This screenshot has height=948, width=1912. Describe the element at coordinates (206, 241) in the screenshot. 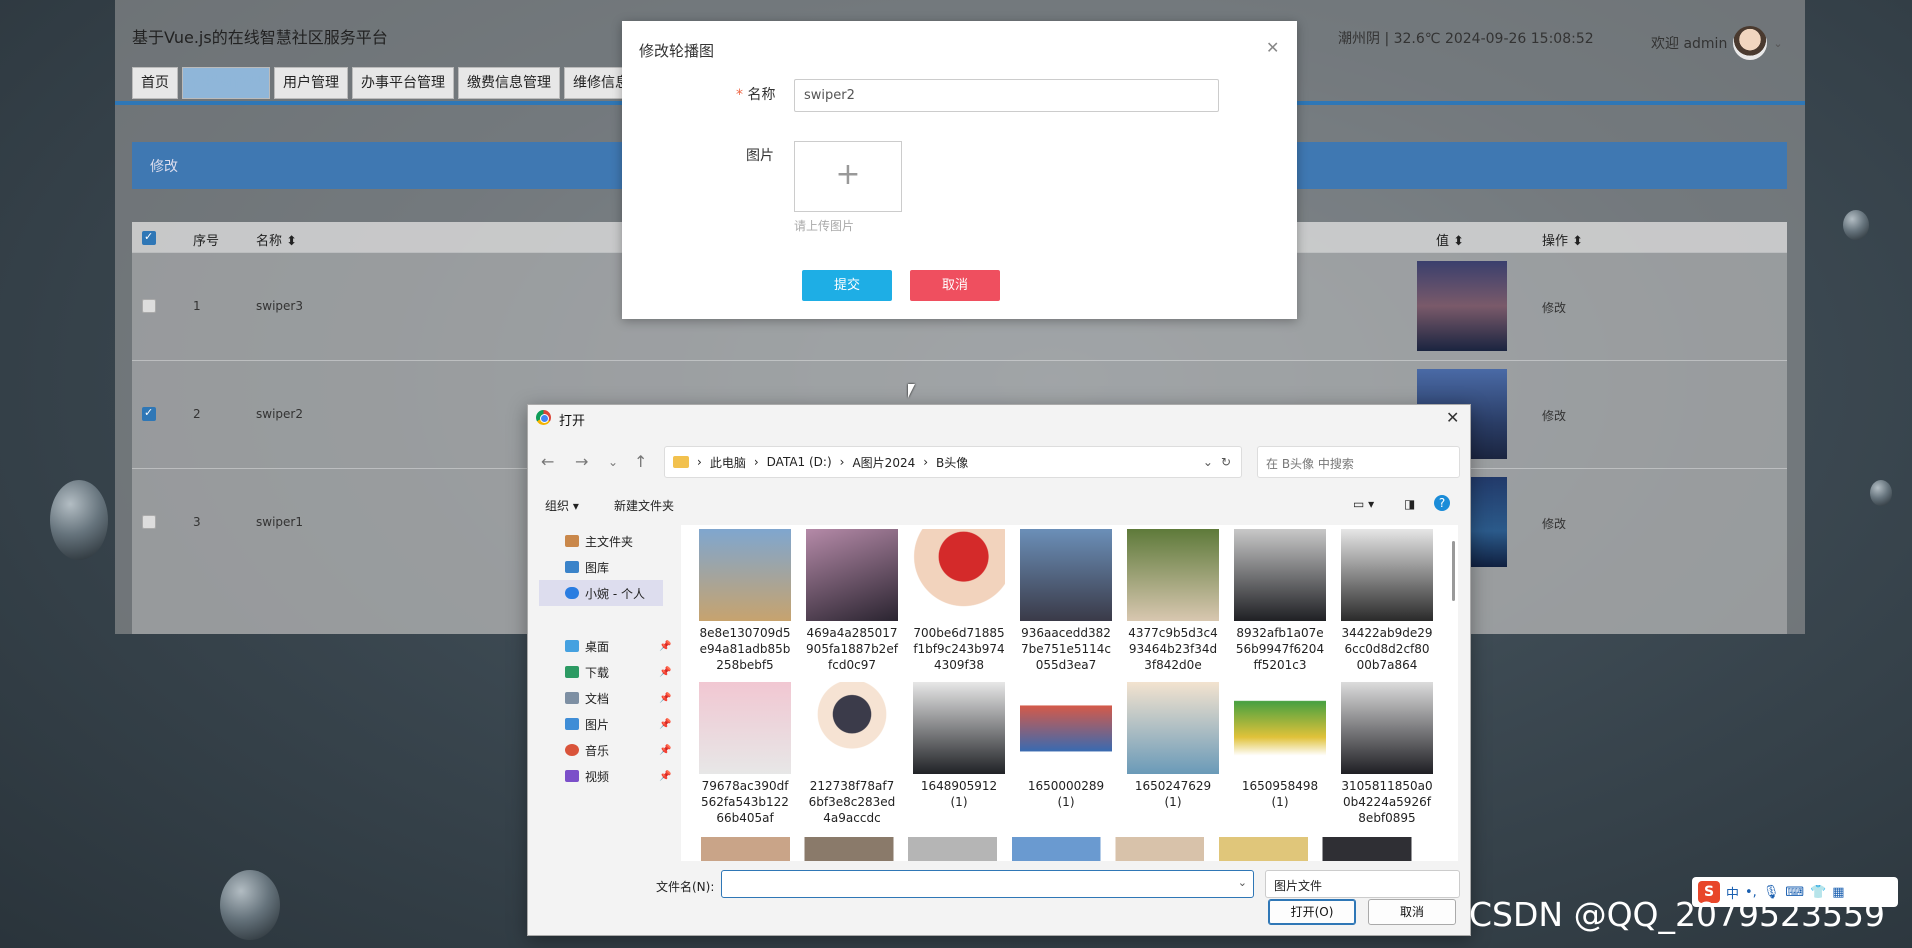

I see `col-index: 序号` at that location.